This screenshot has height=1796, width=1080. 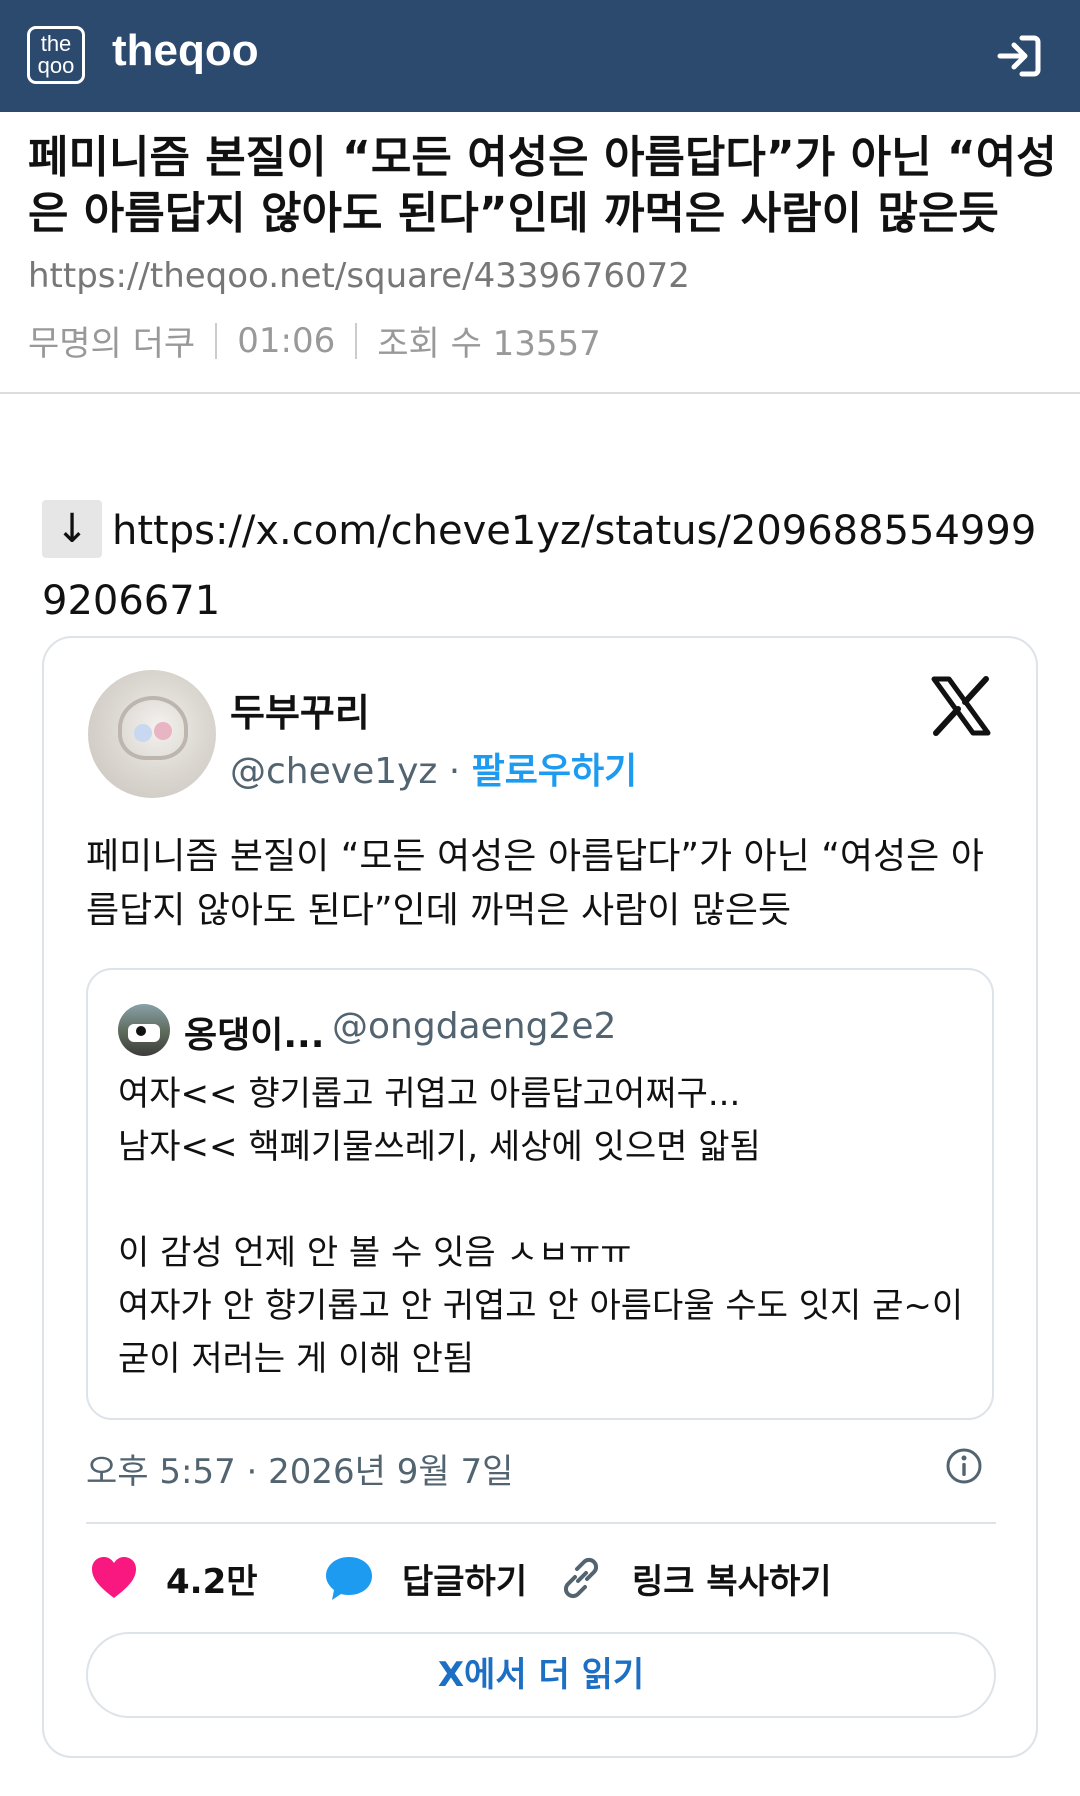 I want to click on tweet-author-name: 두부꾸리, so click(x=300, y=709).